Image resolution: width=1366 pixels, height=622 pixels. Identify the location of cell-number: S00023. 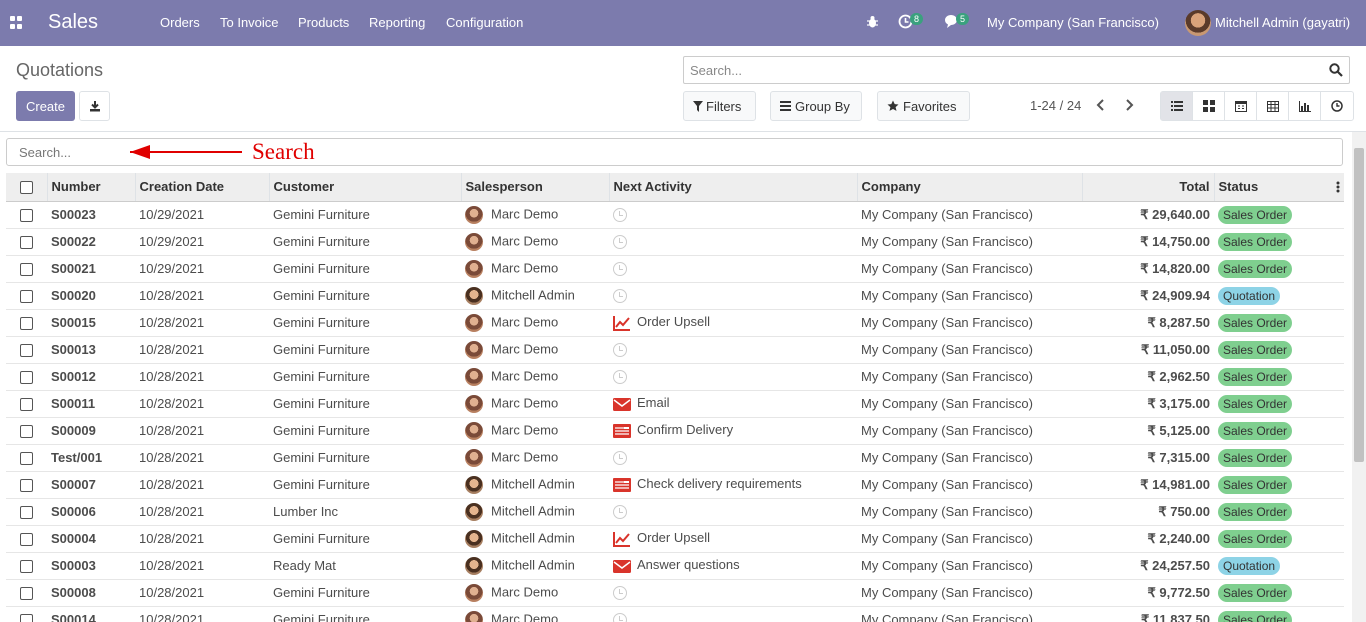
(91, 215).